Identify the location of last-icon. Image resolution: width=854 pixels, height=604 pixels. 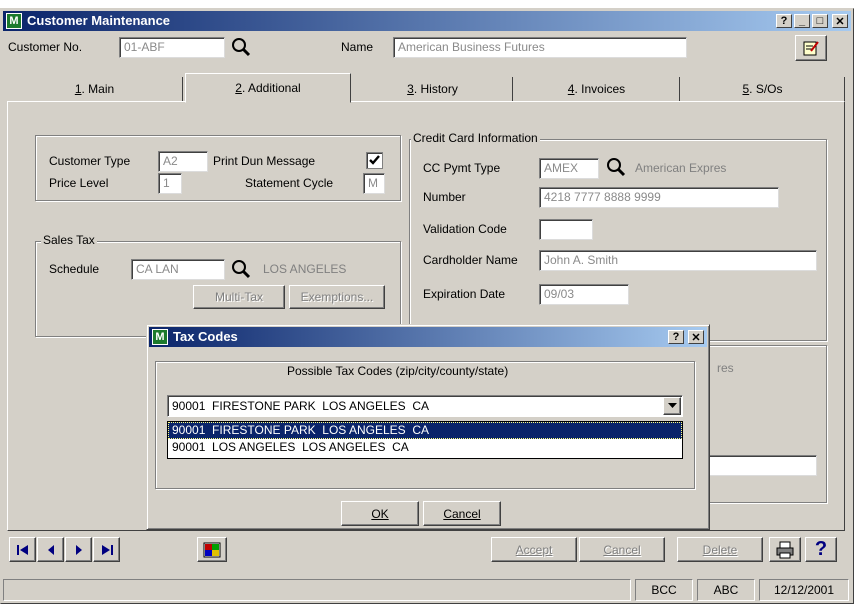
(107, 549).